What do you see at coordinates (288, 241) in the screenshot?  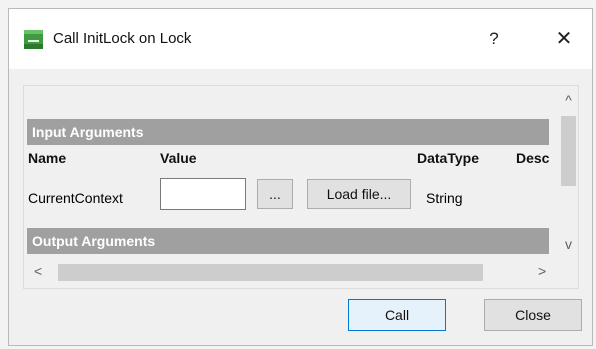 I see `output-arguments-header: Output Arguments` at bounding box center [288, 241].